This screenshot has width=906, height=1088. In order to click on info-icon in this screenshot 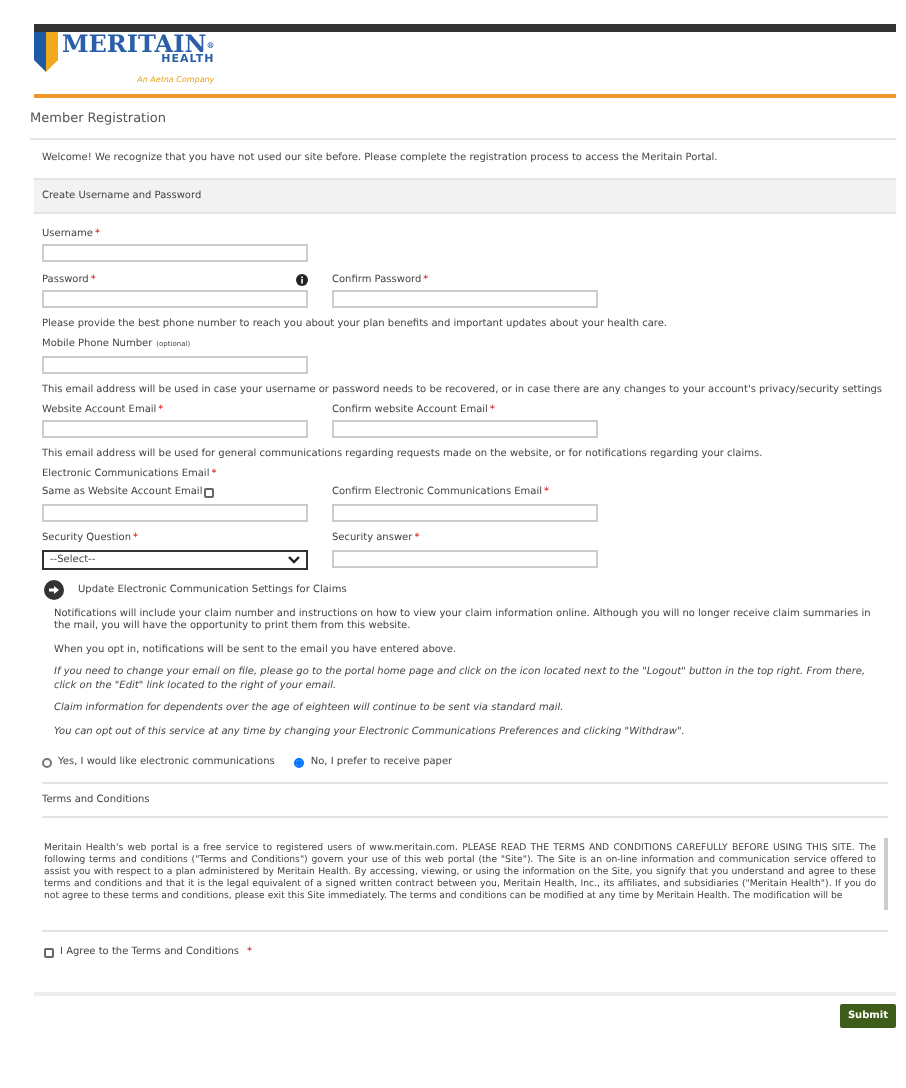, I will do `click(302, 279)`.